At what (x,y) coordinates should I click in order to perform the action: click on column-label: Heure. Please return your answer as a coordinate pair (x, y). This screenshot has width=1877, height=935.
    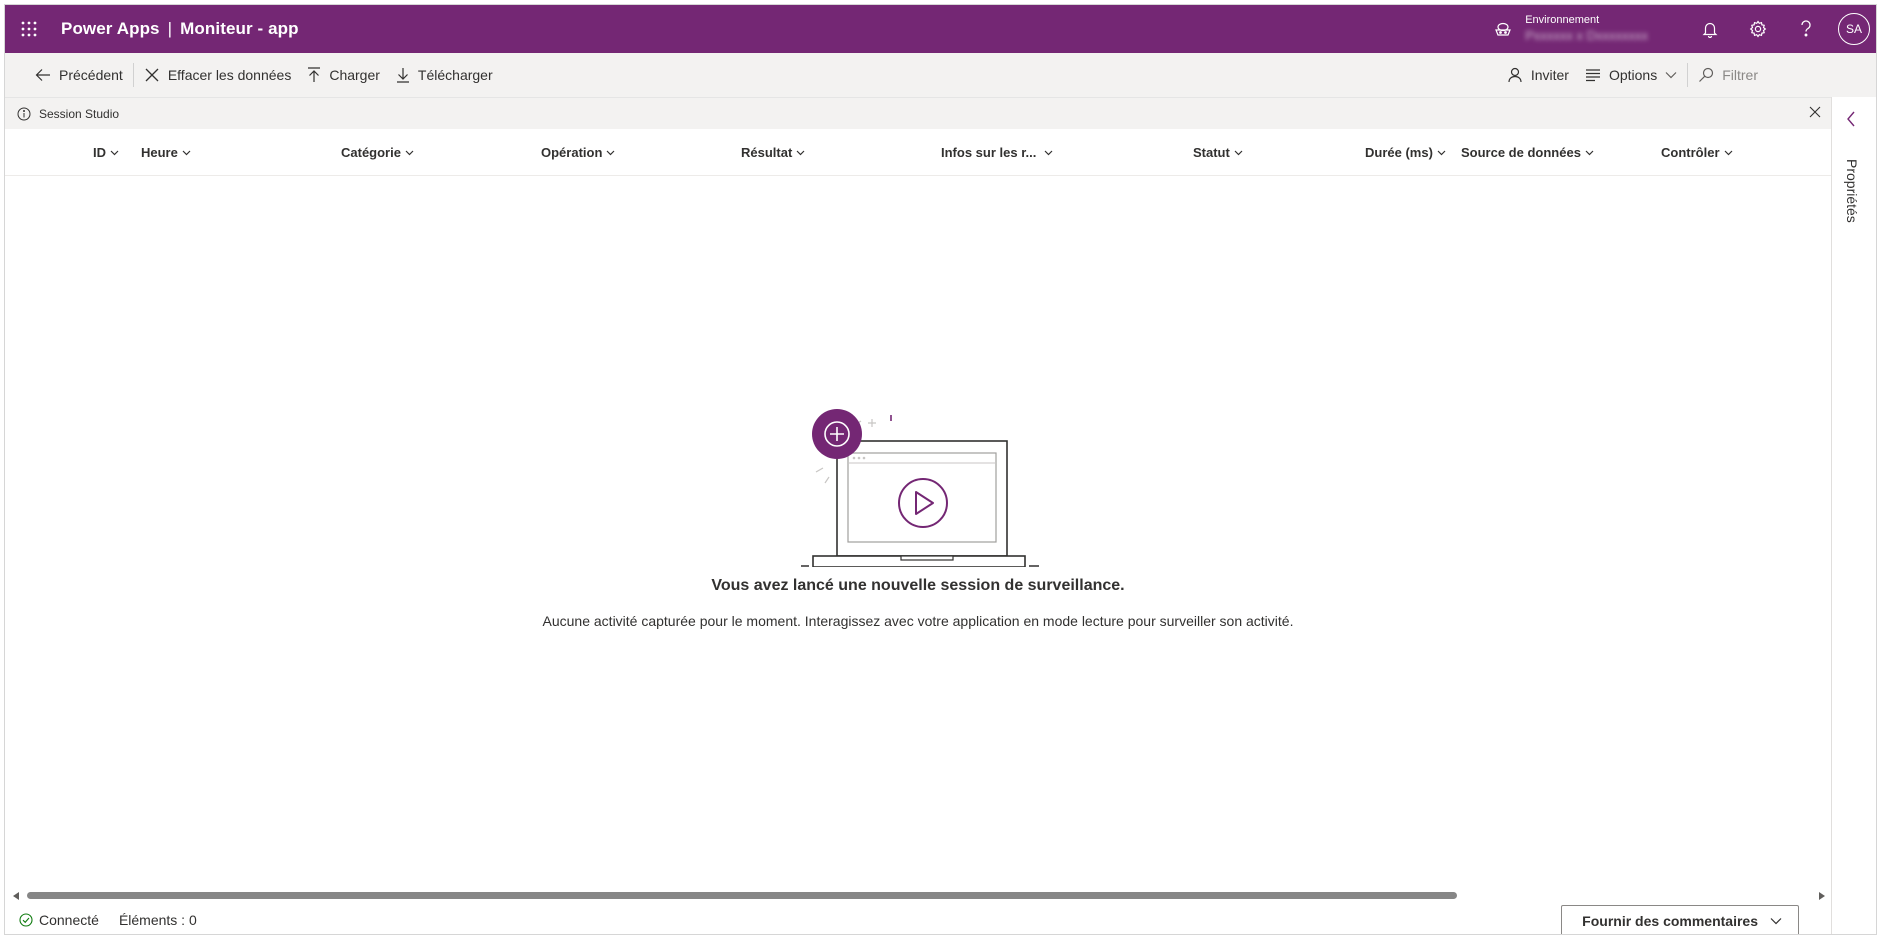
    Looking at the image, I should click on (159, 152).